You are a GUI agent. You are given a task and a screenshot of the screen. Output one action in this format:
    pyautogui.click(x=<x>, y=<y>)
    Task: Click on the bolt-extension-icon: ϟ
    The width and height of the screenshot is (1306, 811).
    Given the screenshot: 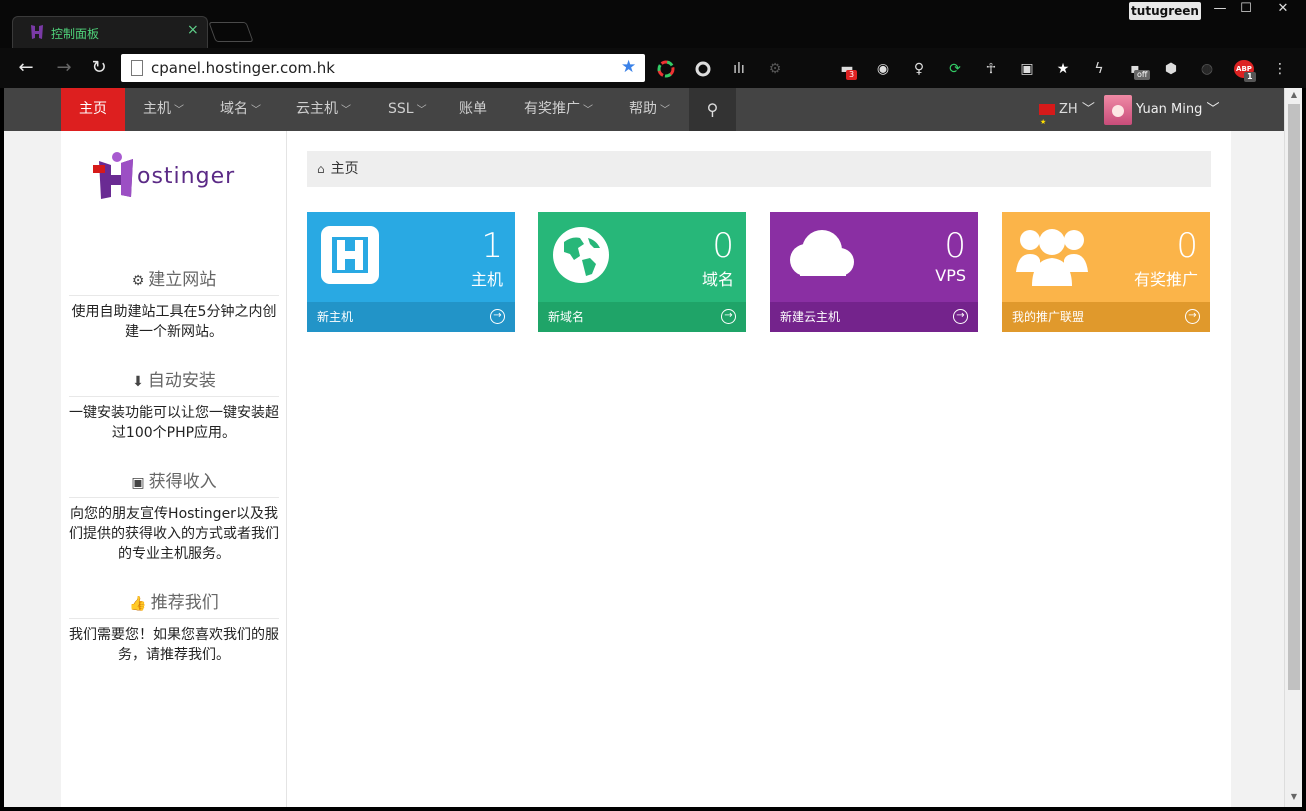 What is the action you would take?
    pyautogui.click(x=1099, y=69)
    